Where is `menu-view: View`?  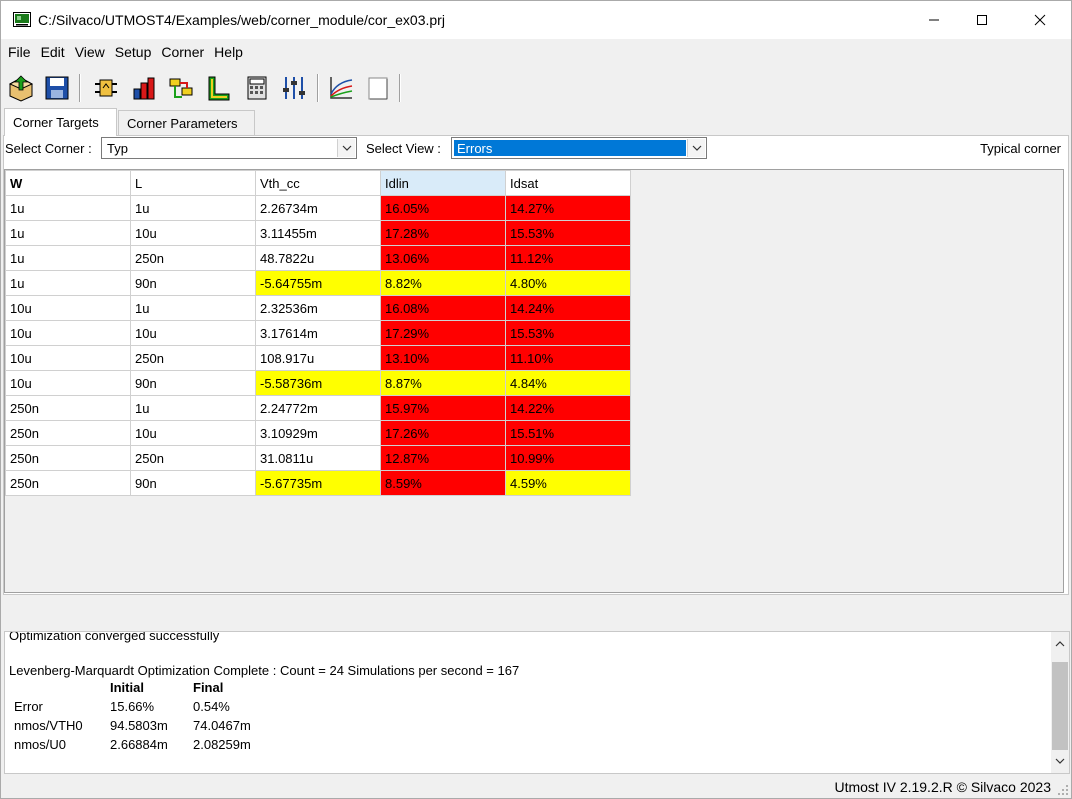 menu-view: View is located at coordinates (90, 52).